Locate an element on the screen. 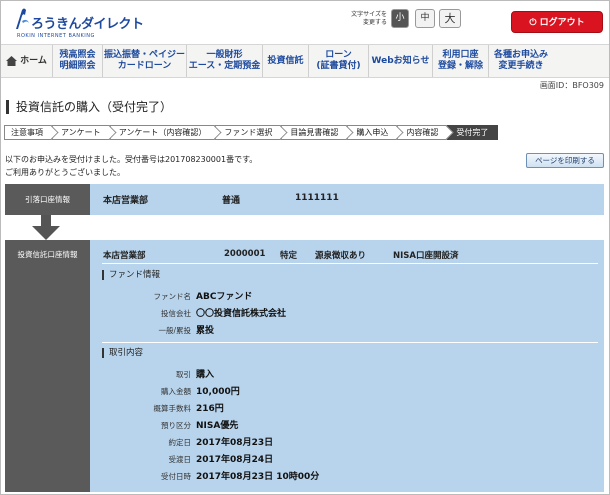 The image size is (610, 495). step-item: 注意事項 is located at coordinates (28, 132).